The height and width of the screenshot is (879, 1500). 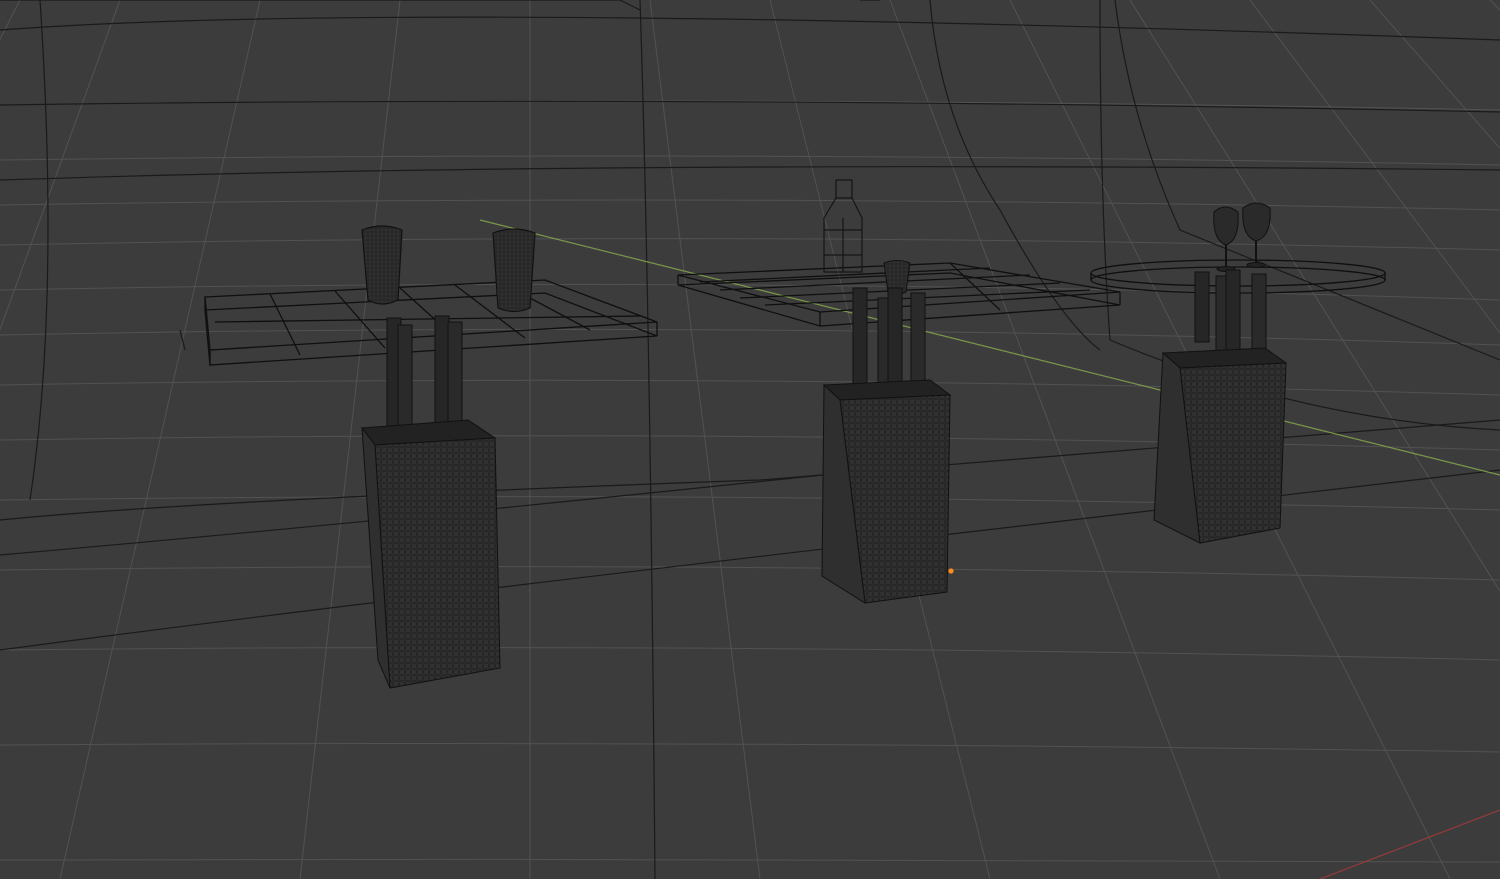 I want to click on object-origin-dot, so click(x=951, y=571).